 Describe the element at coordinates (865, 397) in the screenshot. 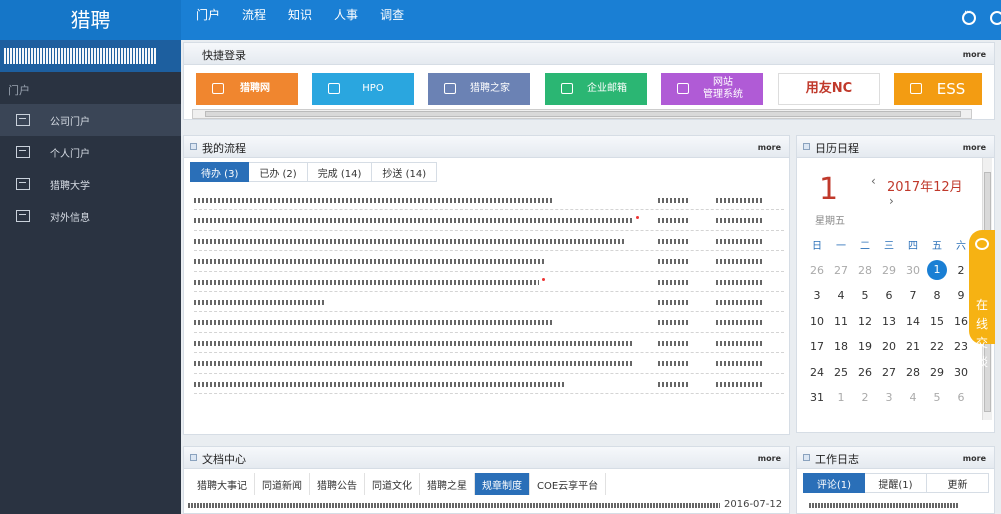

I see `calendar-day: 2` at that location.